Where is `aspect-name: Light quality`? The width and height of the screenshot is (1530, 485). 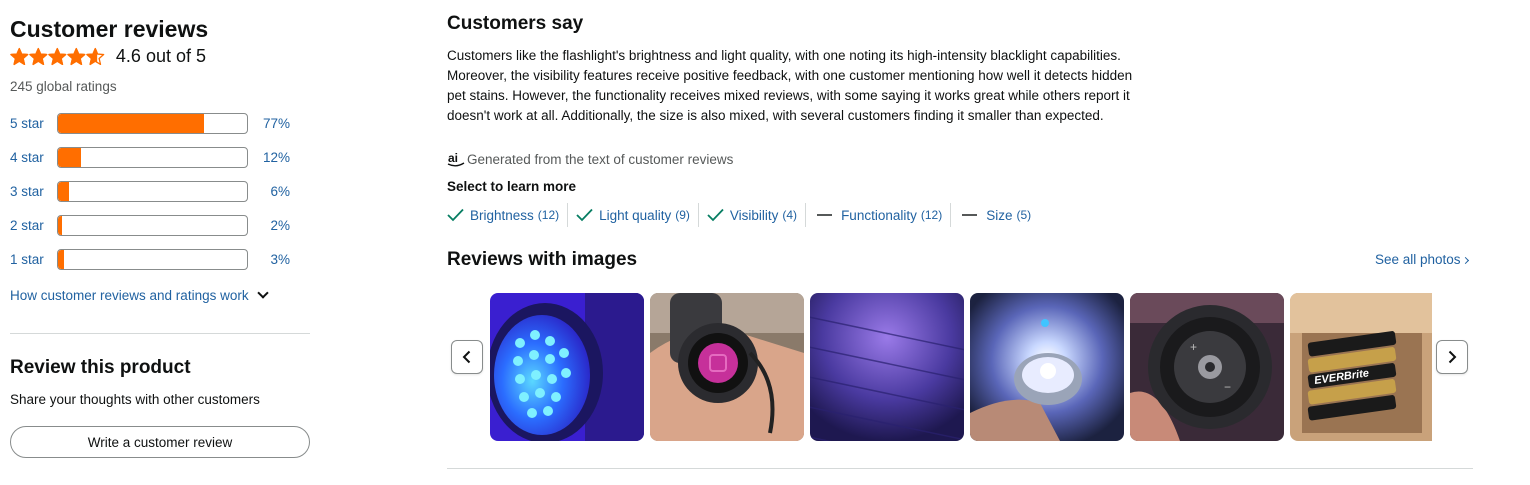
aspect-name: Light quality is located at coordinates (635, 215).